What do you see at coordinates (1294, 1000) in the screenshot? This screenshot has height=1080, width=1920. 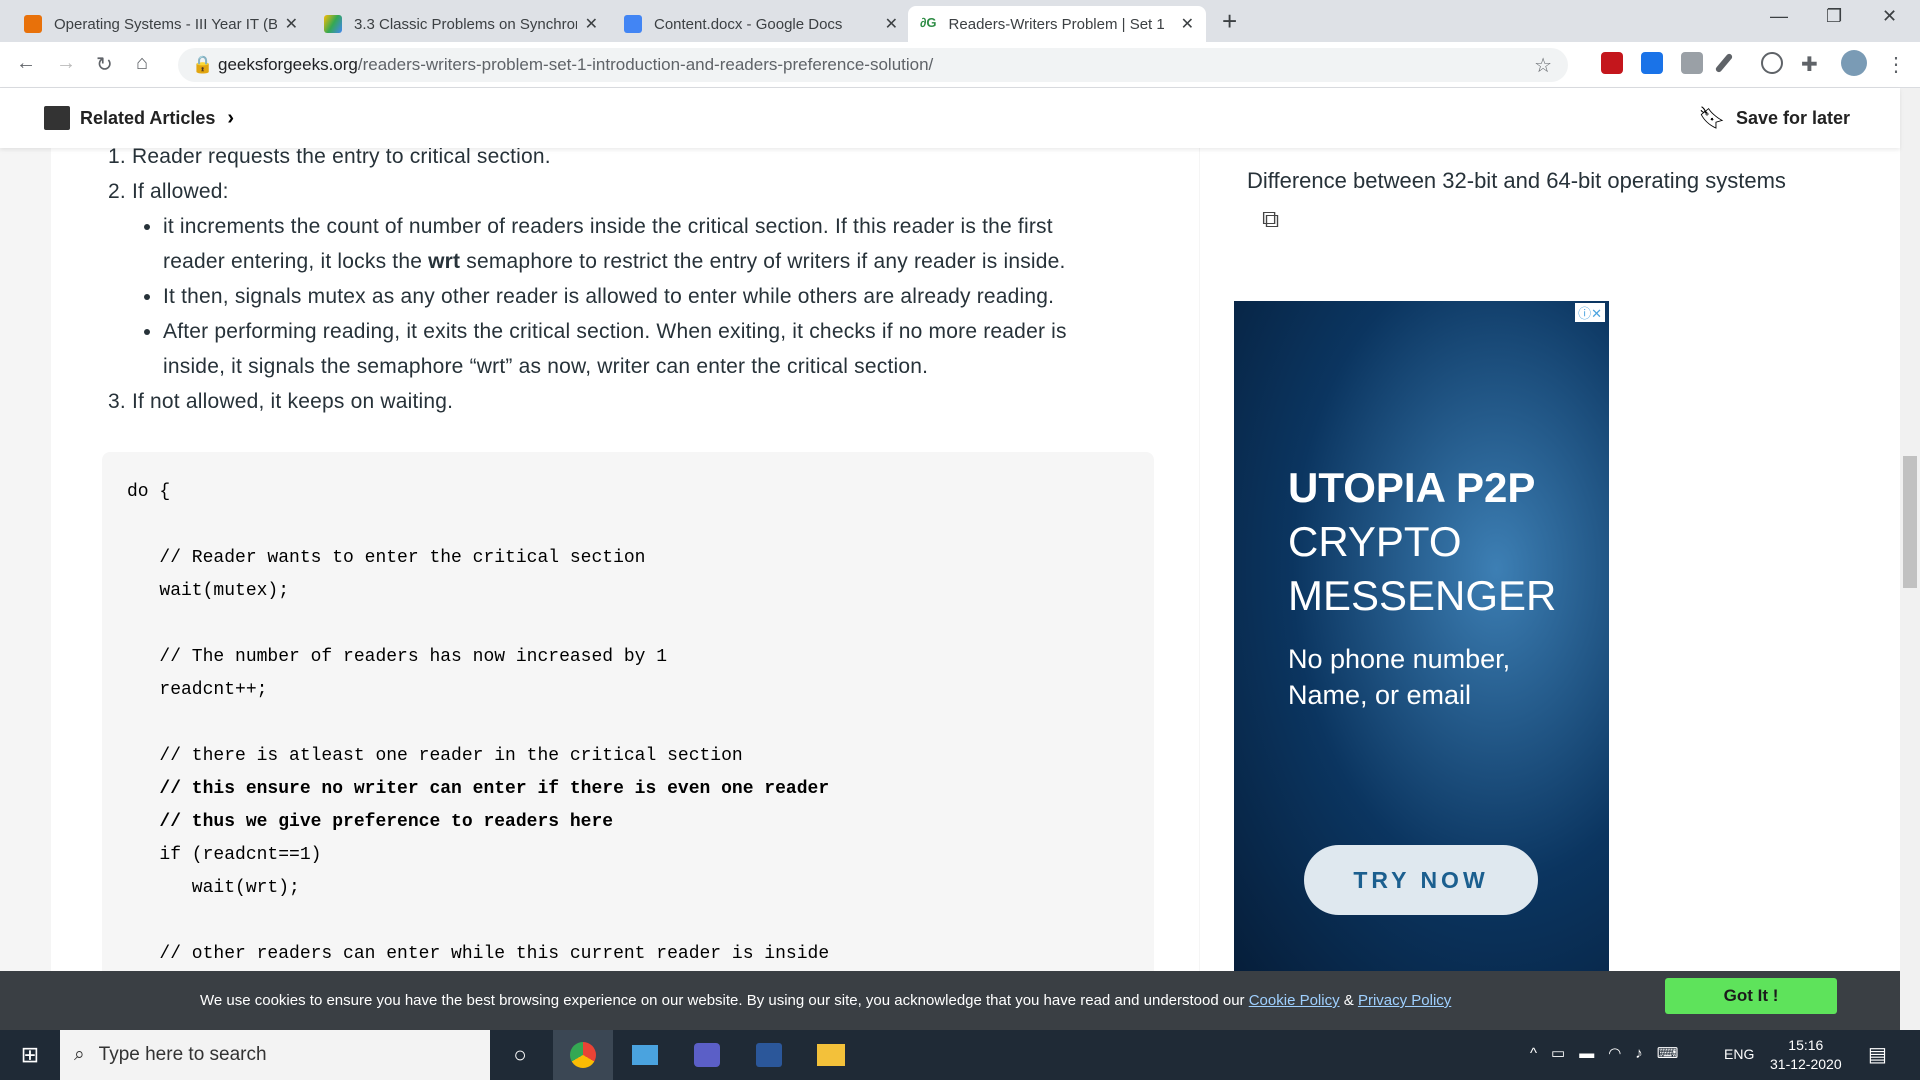 I see `cookie-policy-link: Cookie Policy` at bounding box center [1294, 1000].